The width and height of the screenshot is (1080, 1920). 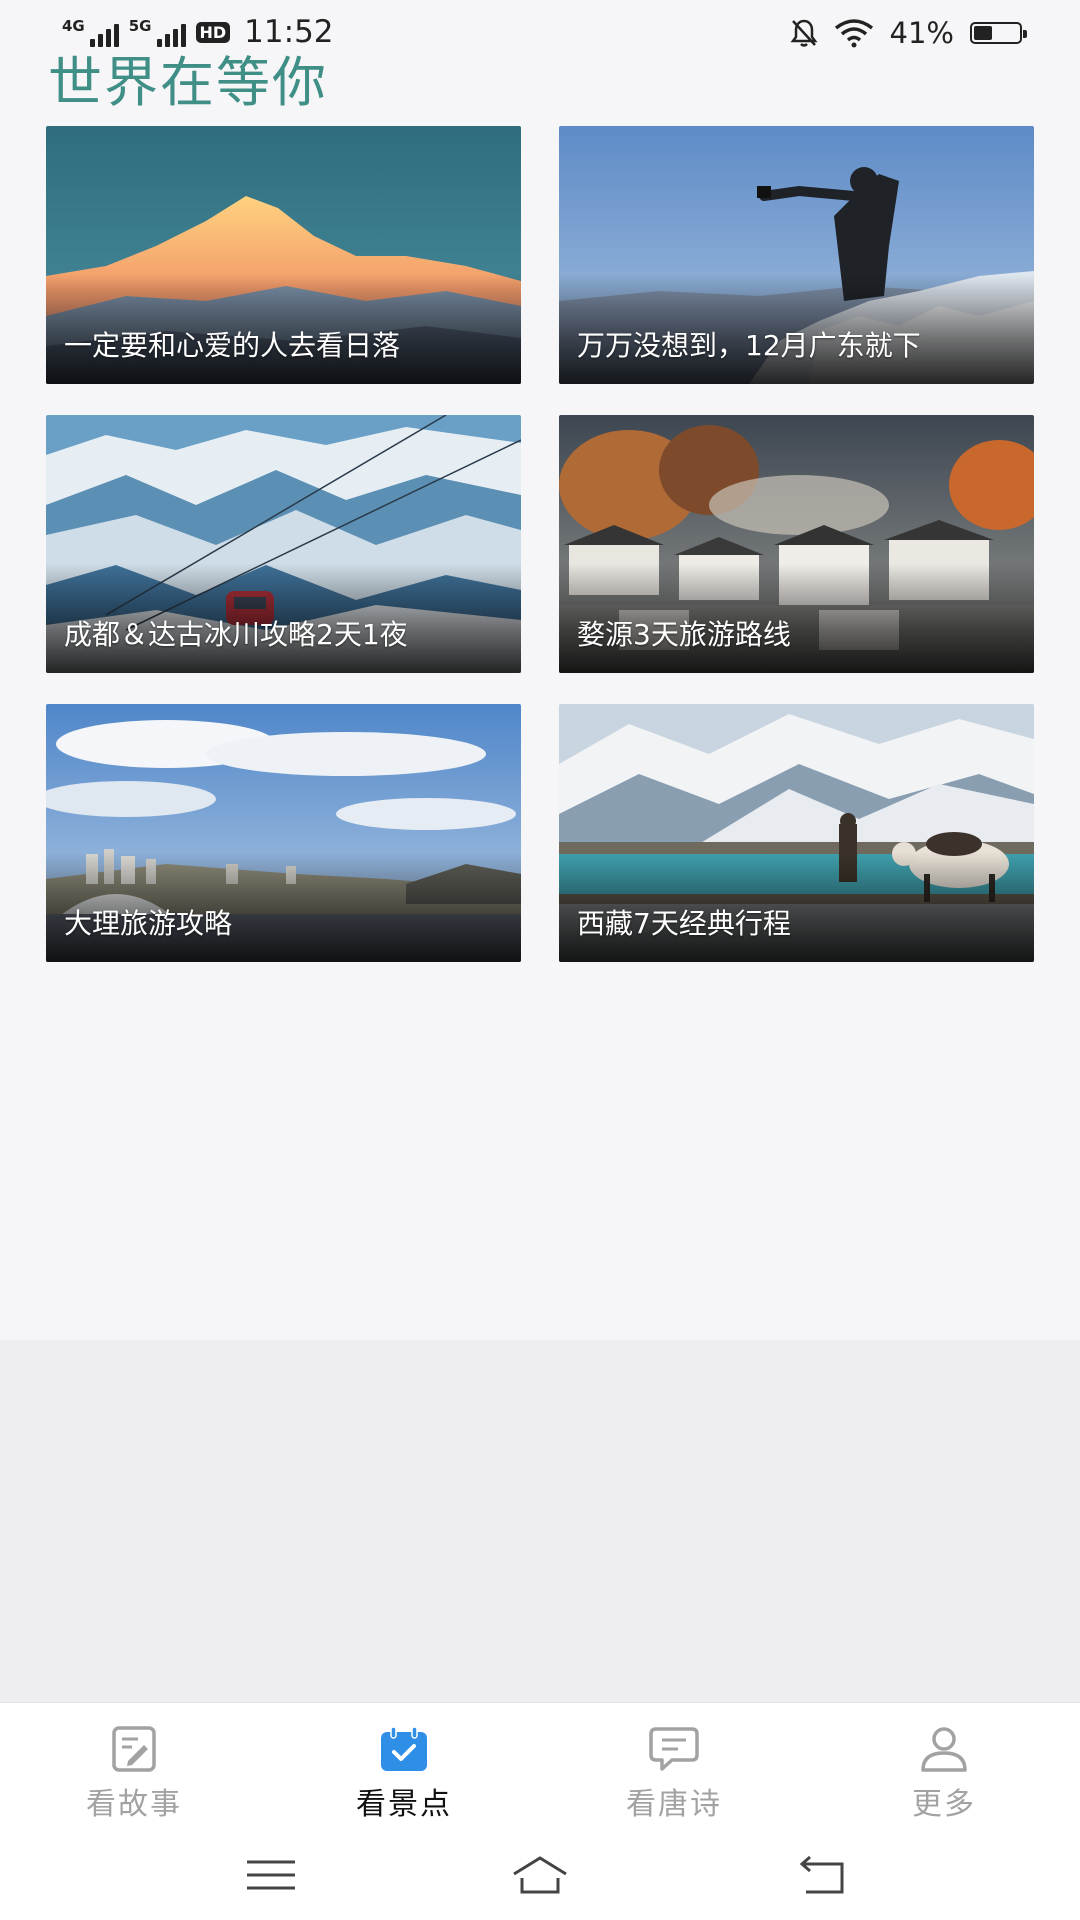 I want to click on card-tibet: 西藏7天经典行程, so click(x=796, y=833).